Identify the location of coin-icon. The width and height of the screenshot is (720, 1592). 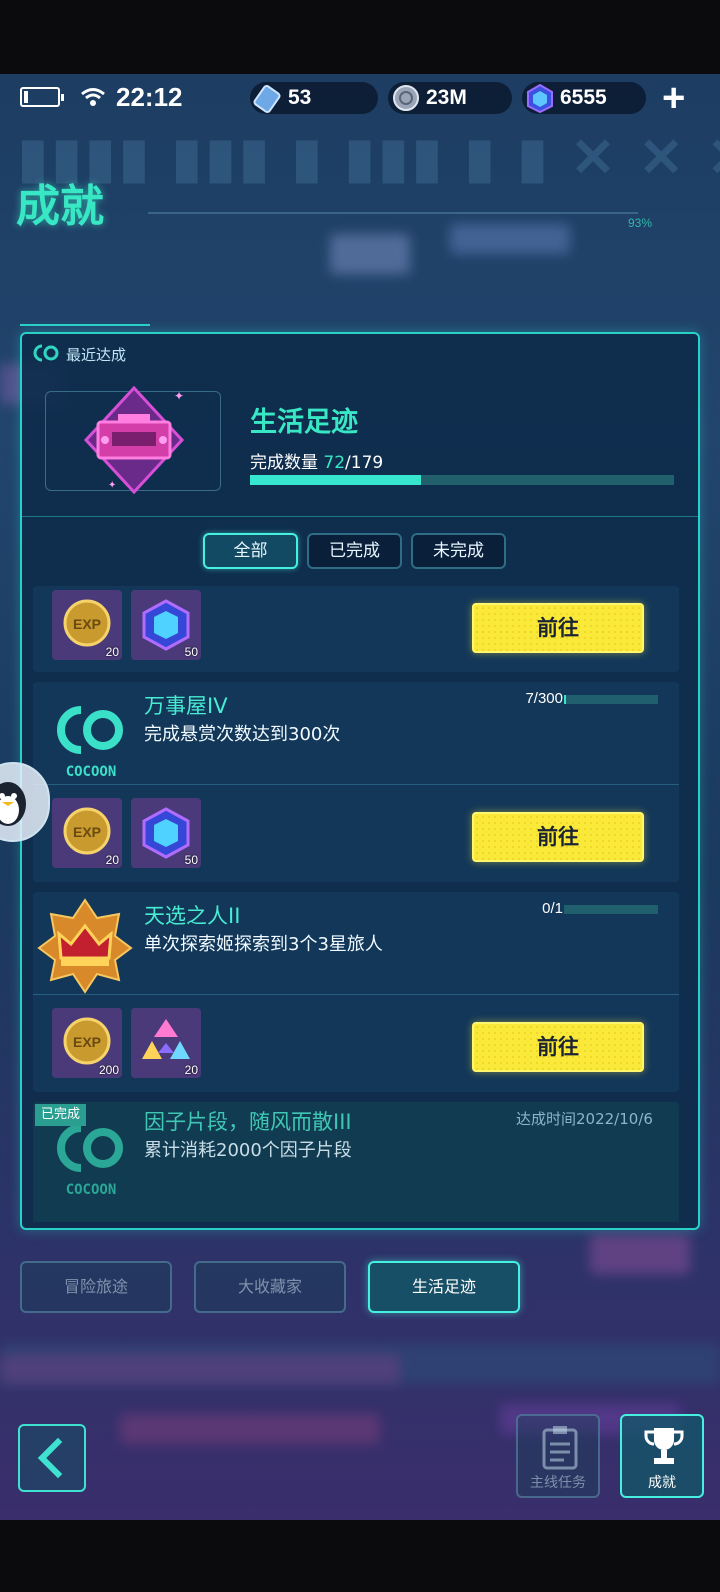
(406, 98).